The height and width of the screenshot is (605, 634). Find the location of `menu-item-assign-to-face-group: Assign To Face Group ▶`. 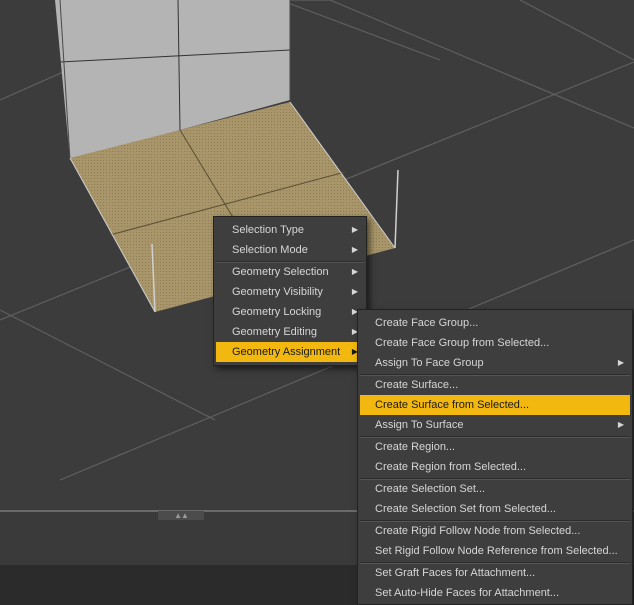

menu-item-assign-to-face-group: Assign To Face Group ▶ is located at coordinates (495, 363).